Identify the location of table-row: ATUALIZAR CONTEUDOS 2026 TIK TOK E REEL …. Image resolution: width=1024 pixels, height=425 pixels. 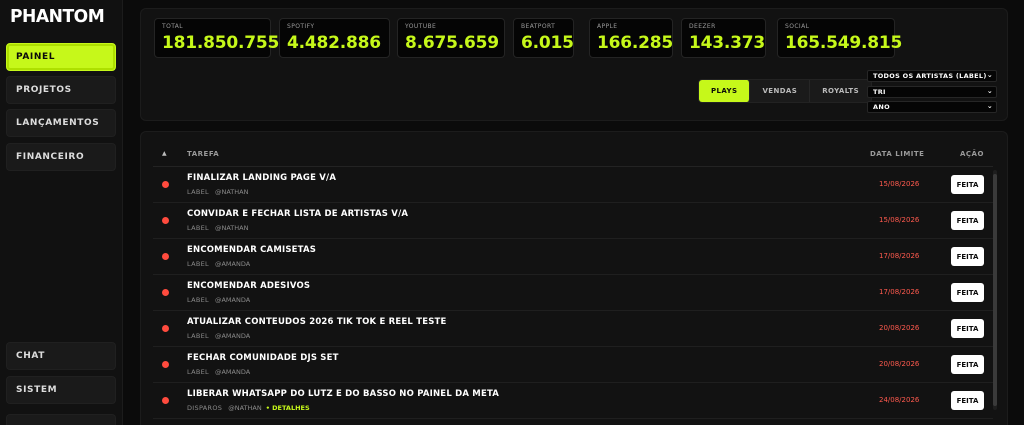
(573, 329).